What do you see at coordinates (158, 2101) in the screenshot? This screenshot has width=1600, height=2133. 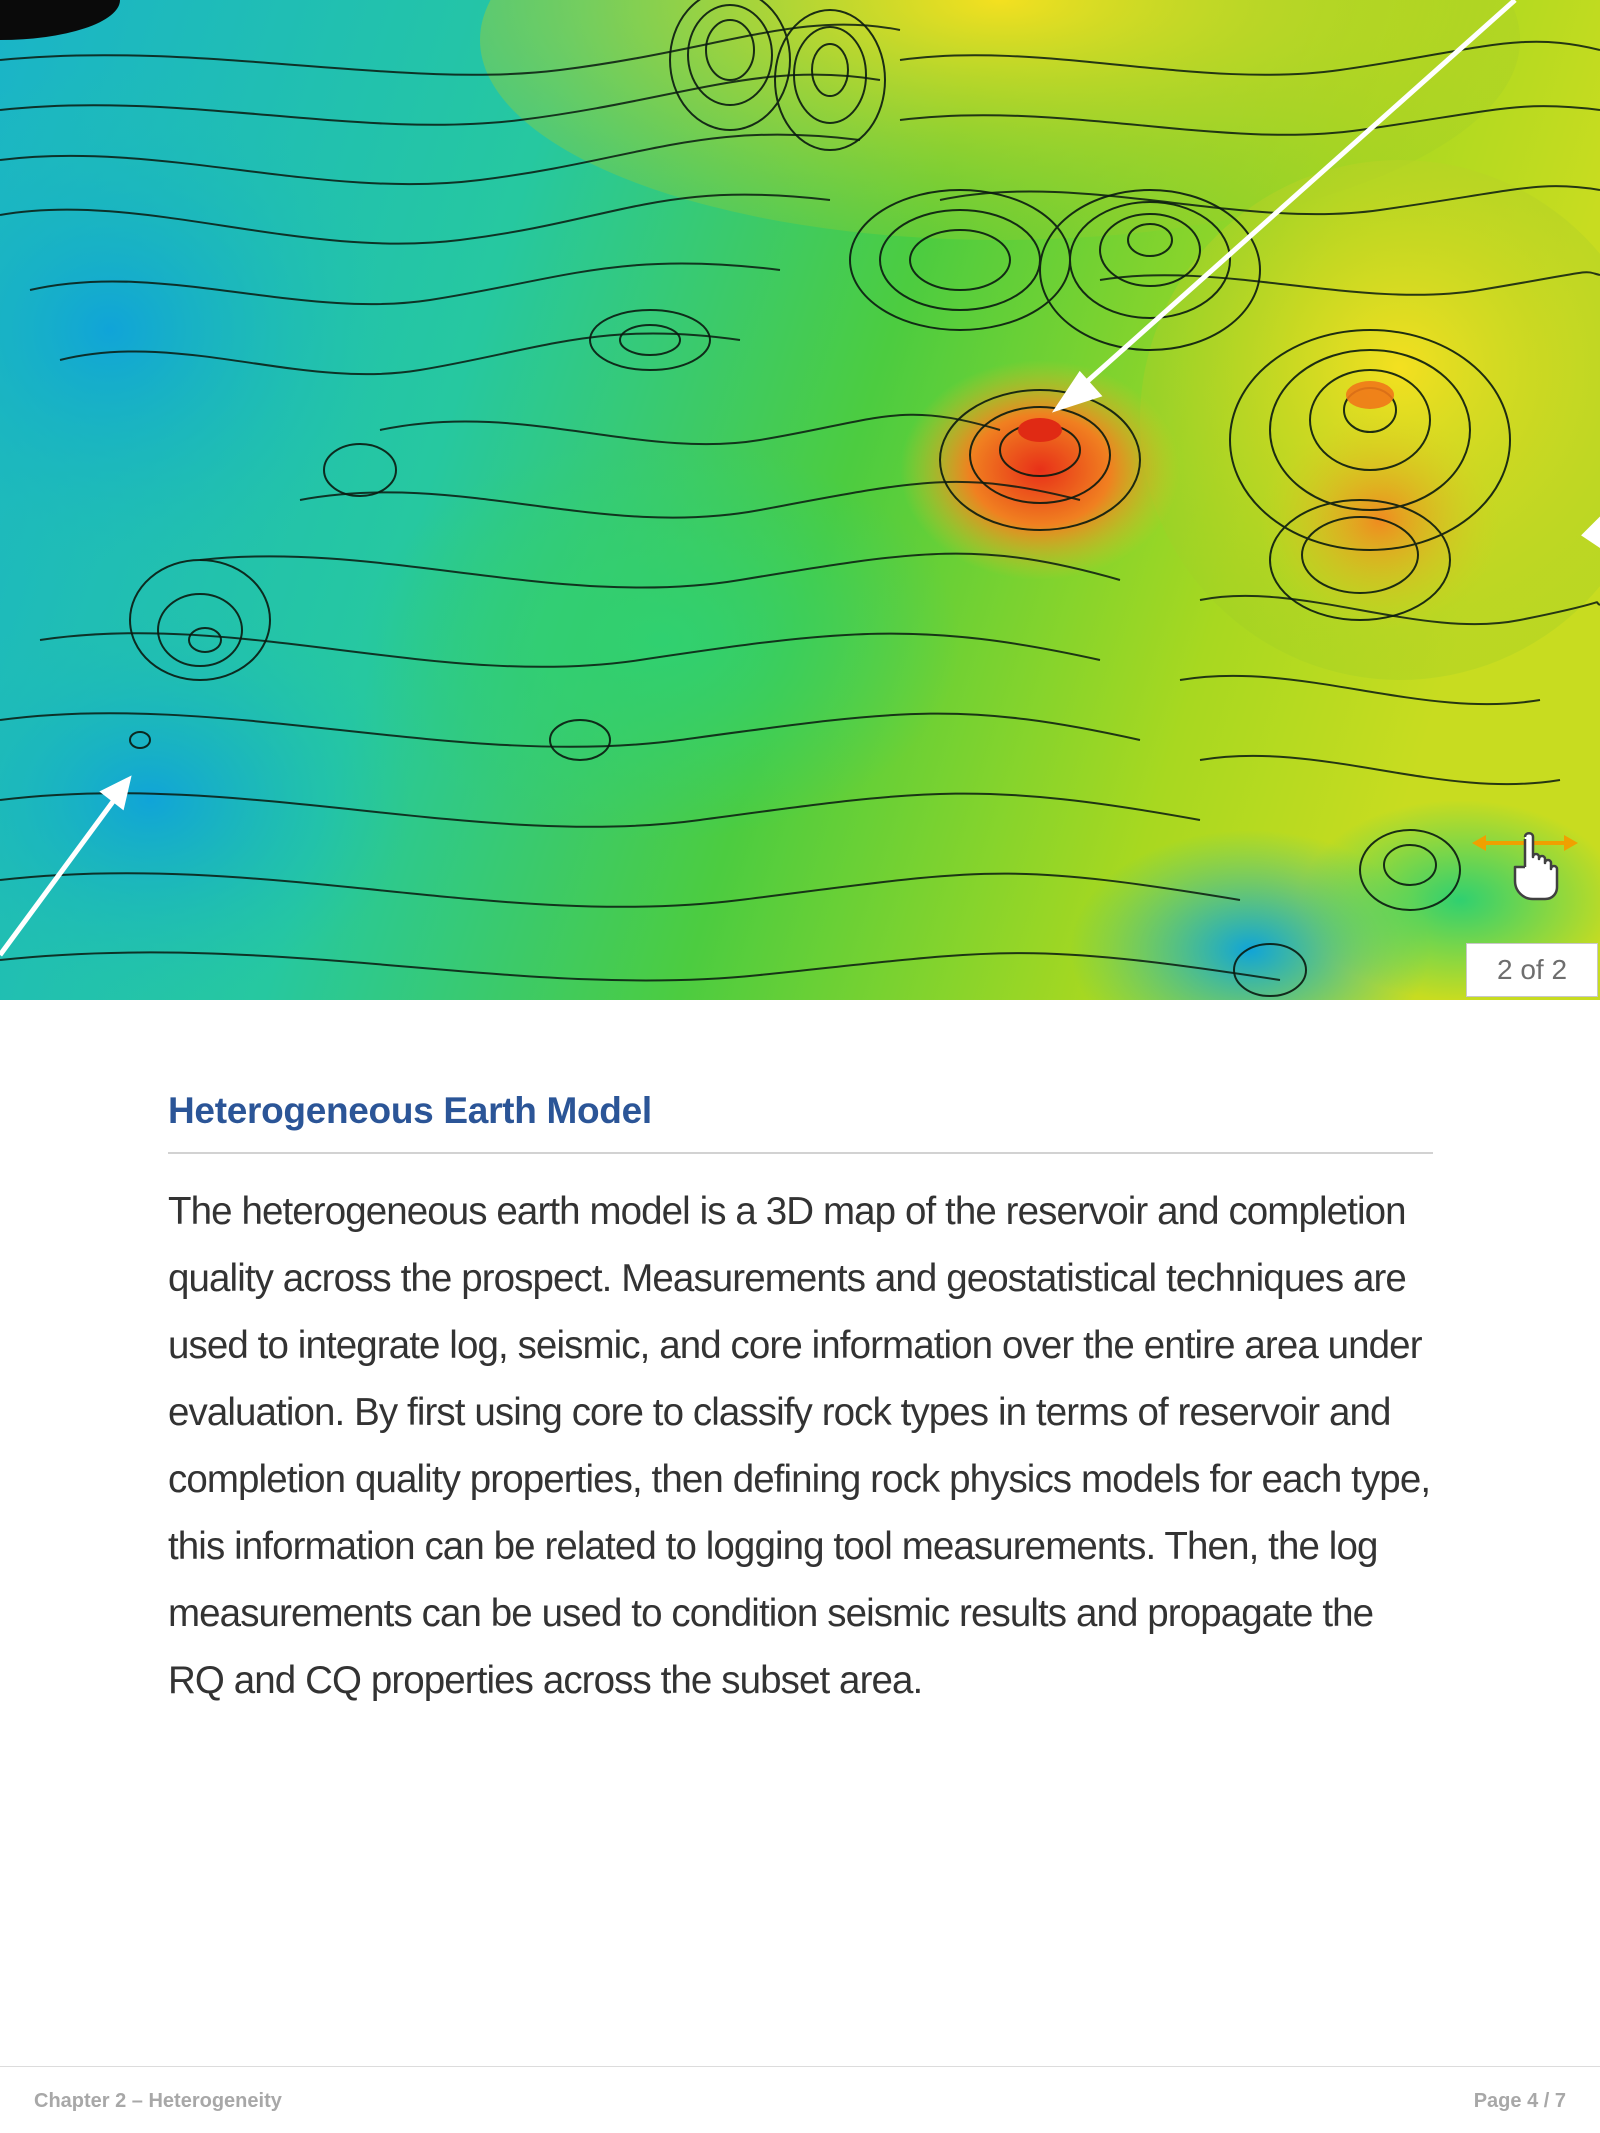 I see `footer-chapter: Chapter 2 – Heterogeneity` at bounding box center [158, 2101].